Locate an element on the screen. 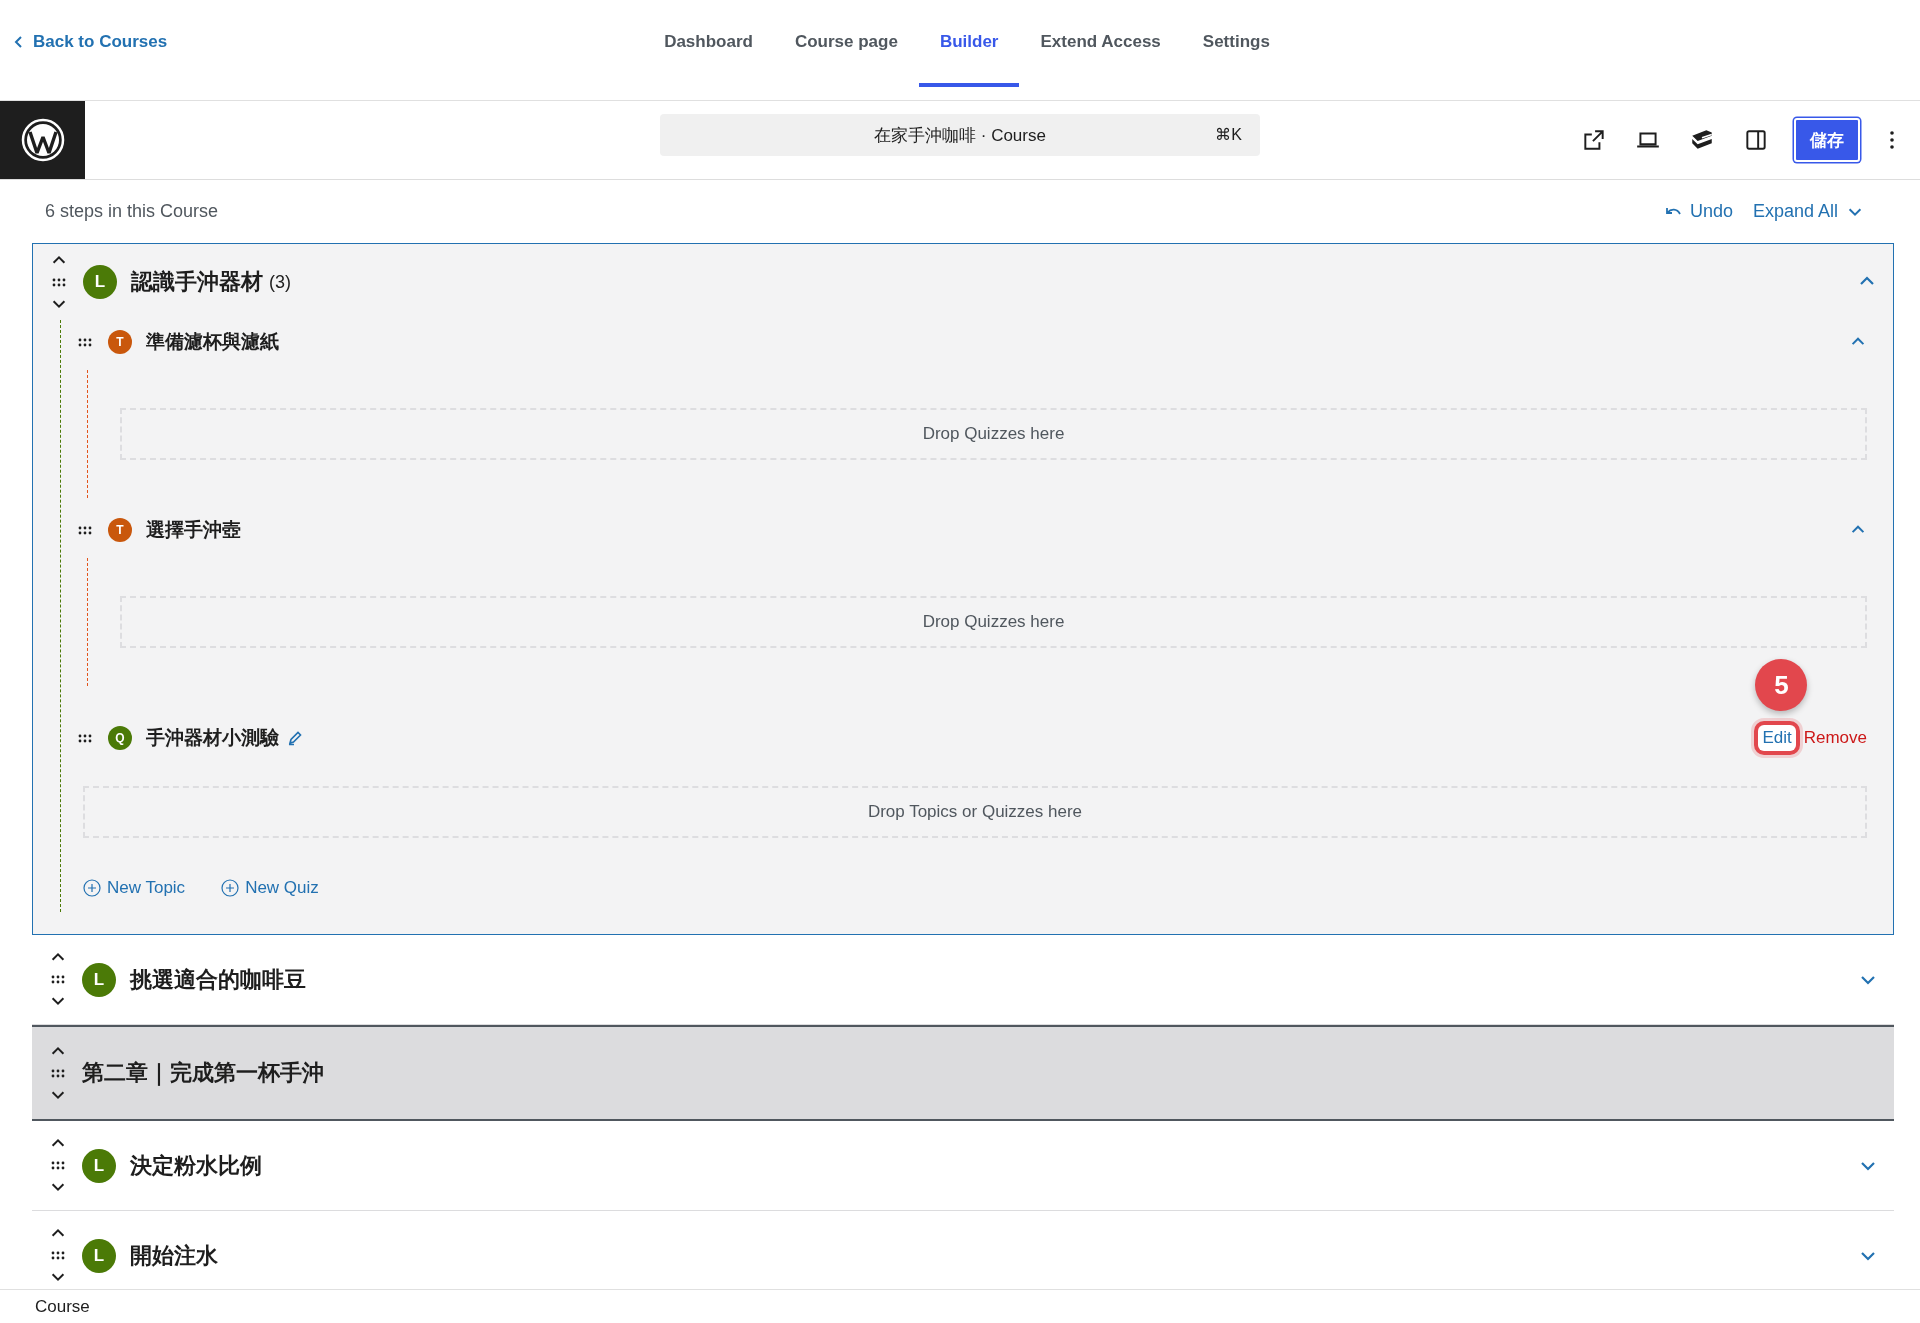  breadcrumb-text: Course is located at coordinates (62, 1306).